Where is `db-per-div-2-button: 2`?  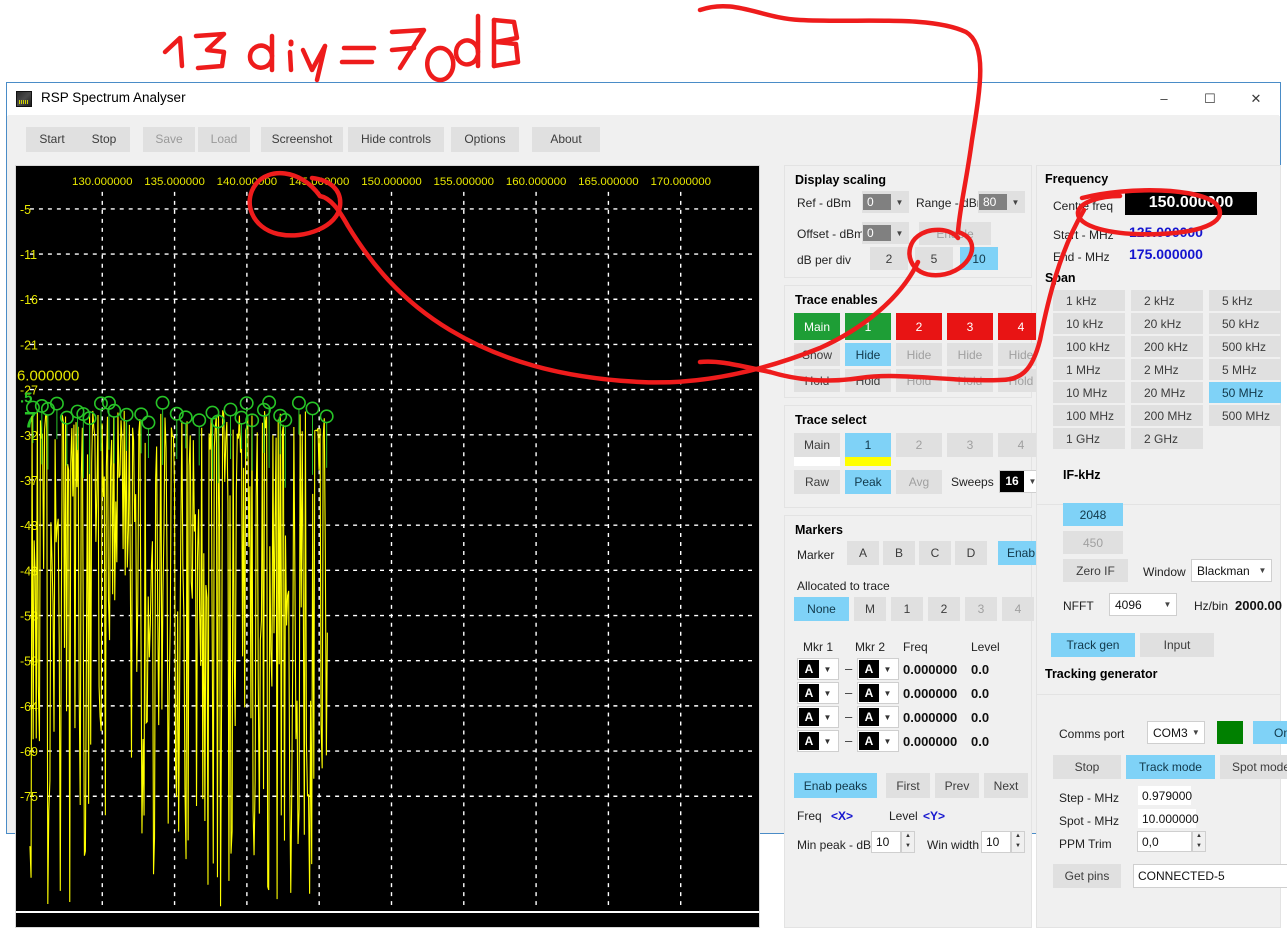 db-per-div-2-button: 2 is located at coordinates (889, 258).